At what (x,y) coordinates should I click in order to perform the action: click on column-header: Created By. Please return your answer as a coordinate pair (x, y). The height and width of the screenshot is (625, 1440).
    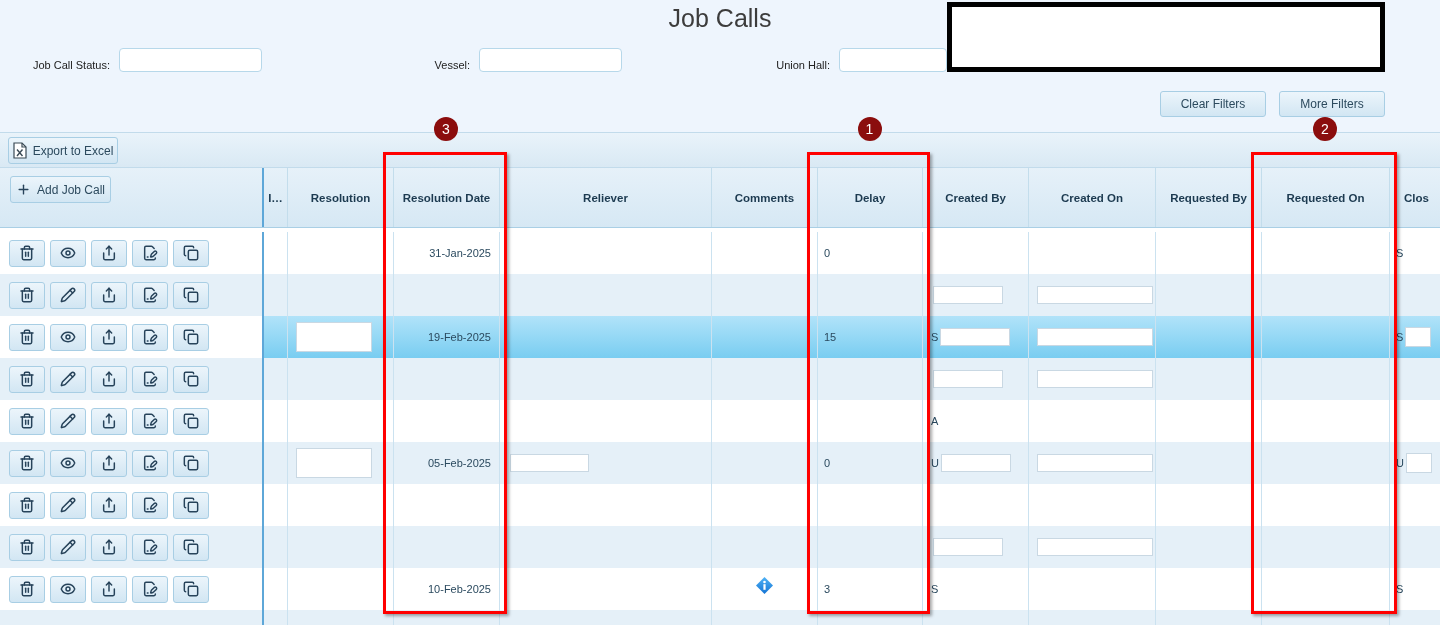
    Looking at the image, I should click on (975, 197).